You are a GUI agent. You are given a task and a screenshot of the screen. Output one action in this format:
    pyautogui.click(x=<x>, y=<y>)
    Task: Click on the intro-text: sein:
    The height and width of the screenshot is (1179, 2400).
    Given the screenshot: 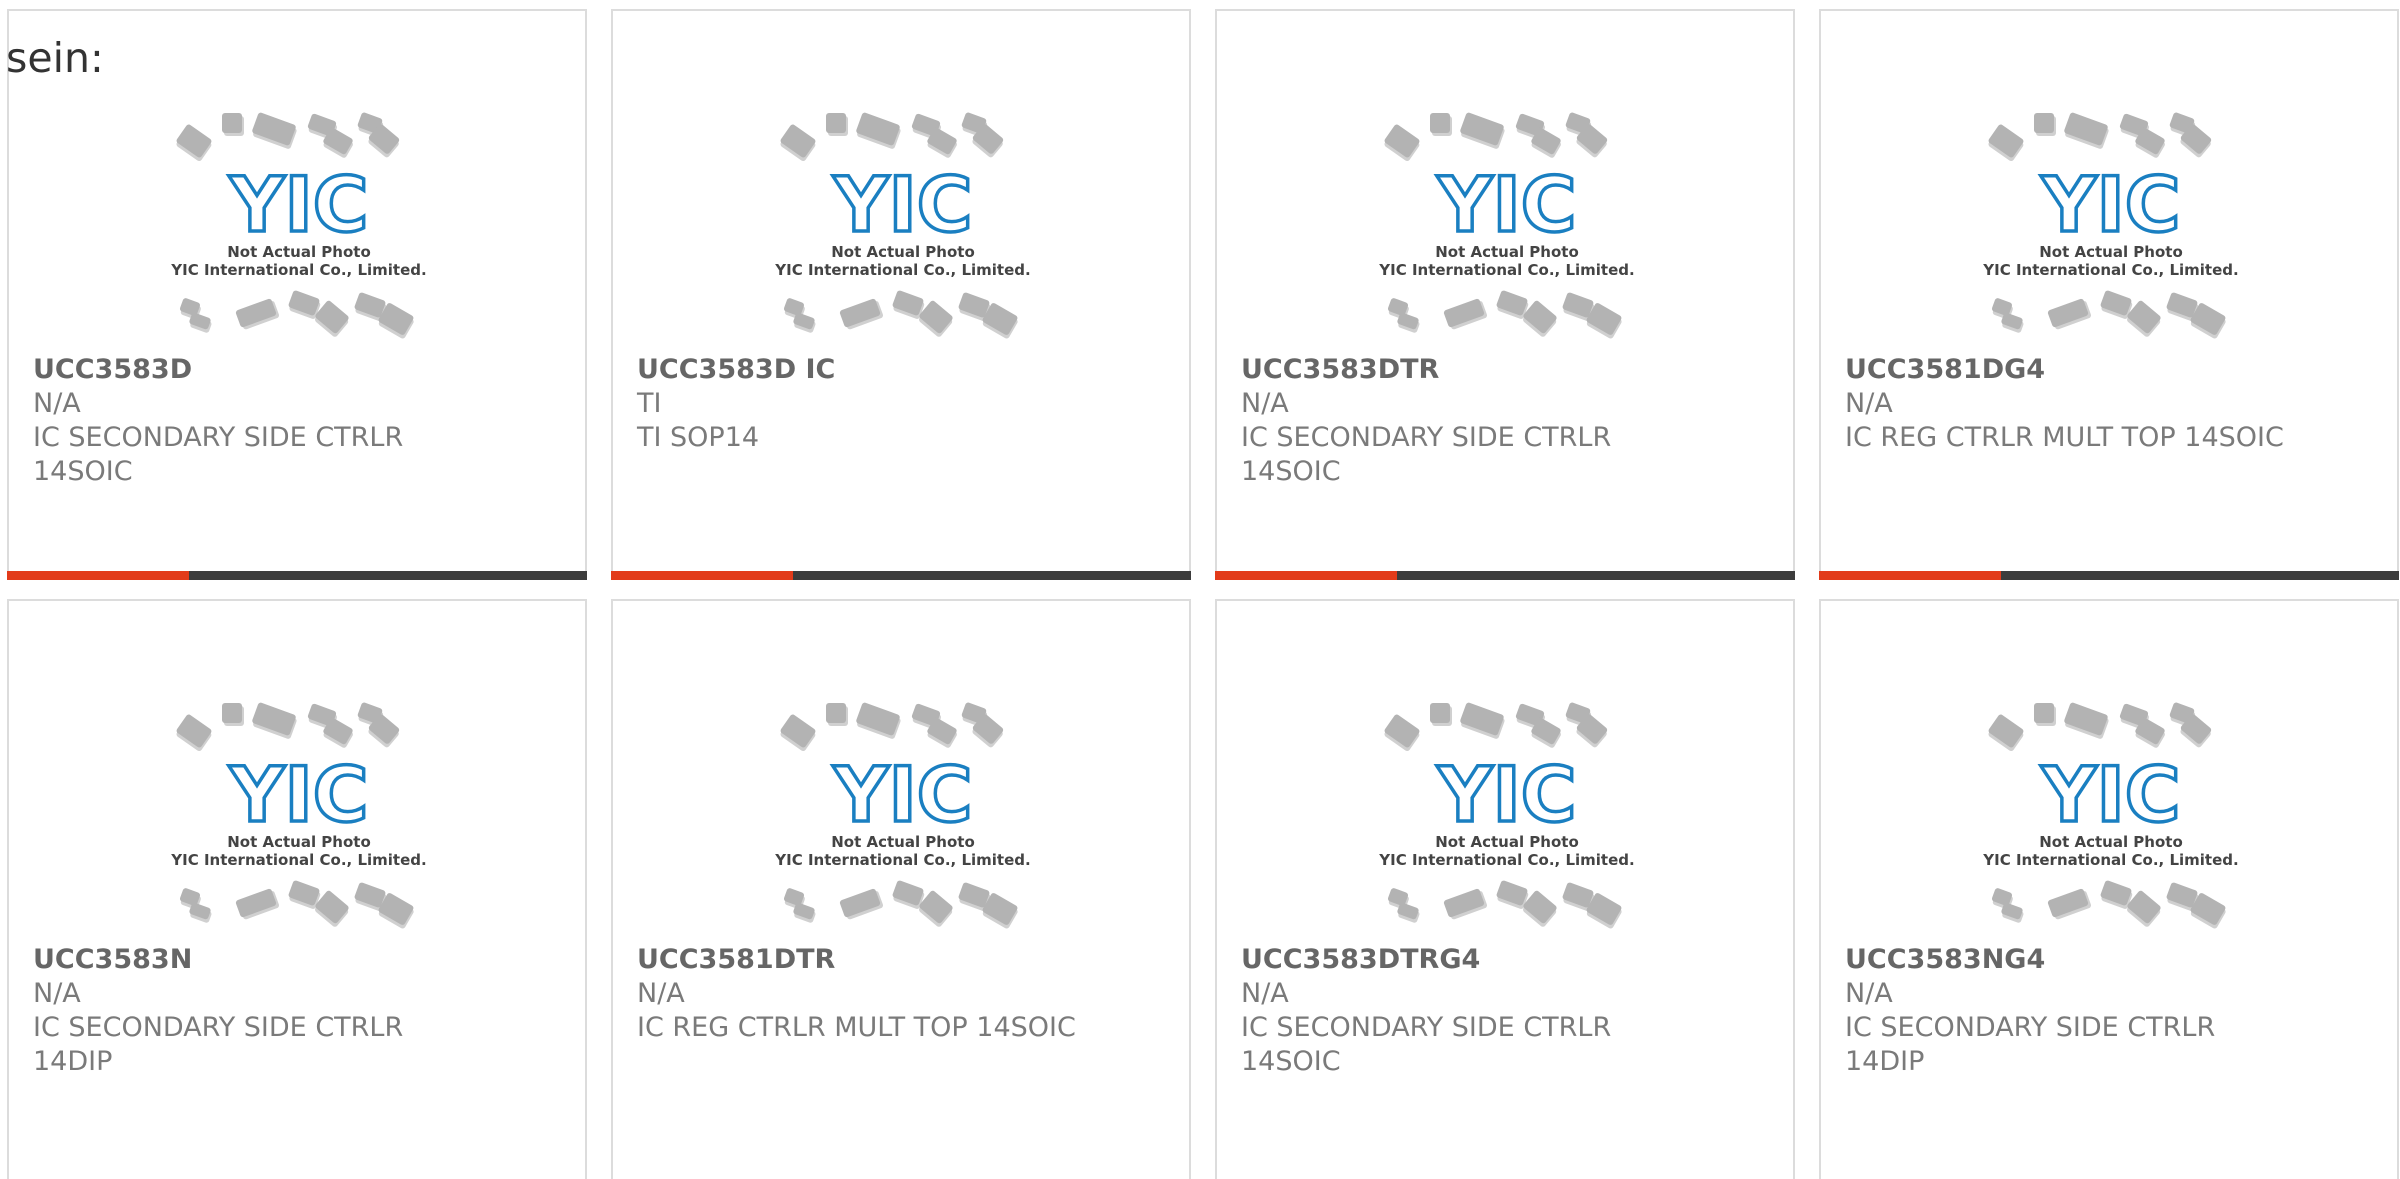 What is the action you would take?
    pyautogui.click(x=55, y=58)
    